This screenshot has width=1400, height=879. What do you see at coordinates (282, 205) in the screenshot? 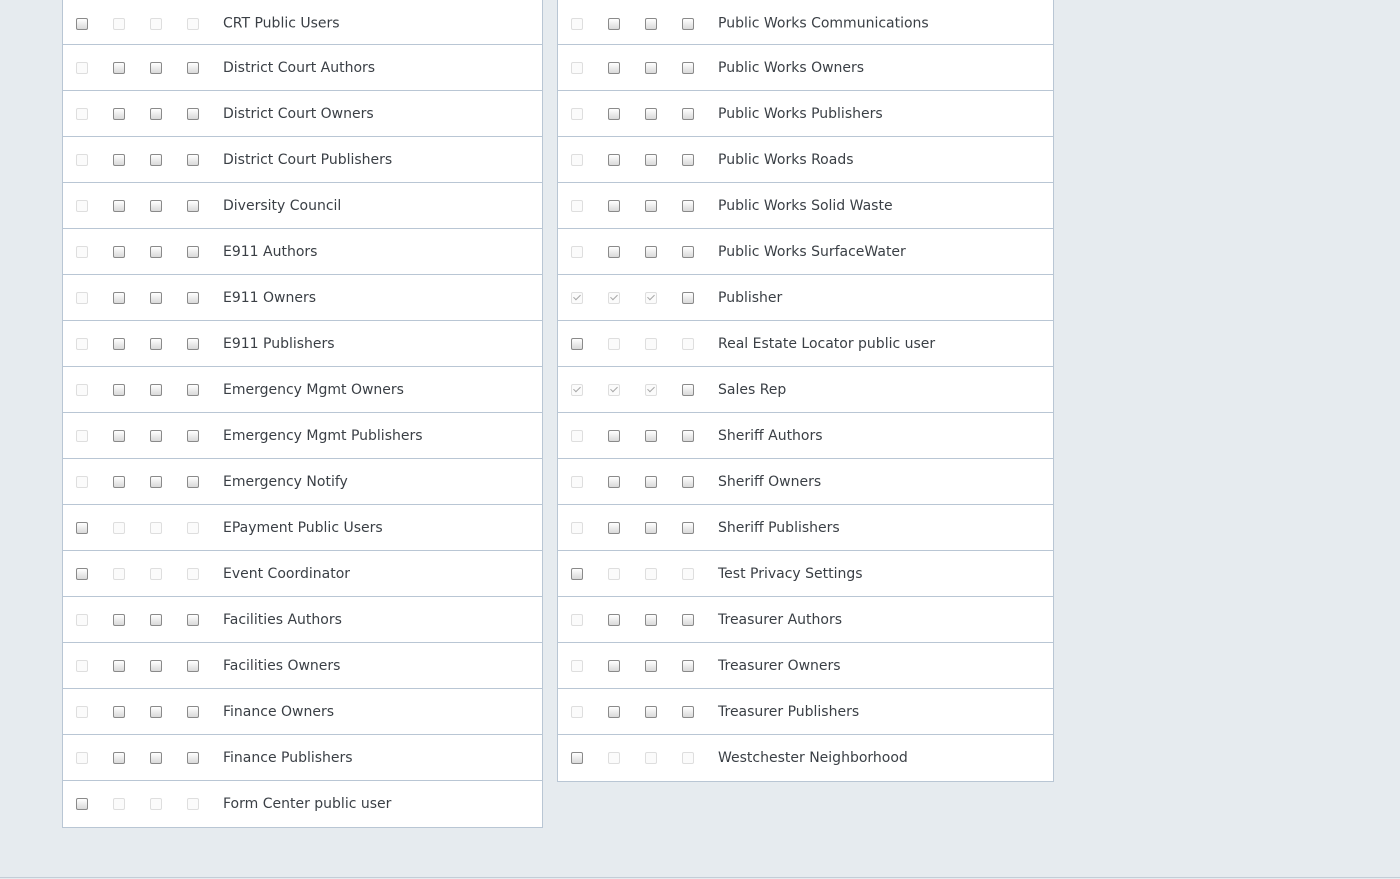
I see `group-label: Diversity Council` at bounding box center [282, 205].